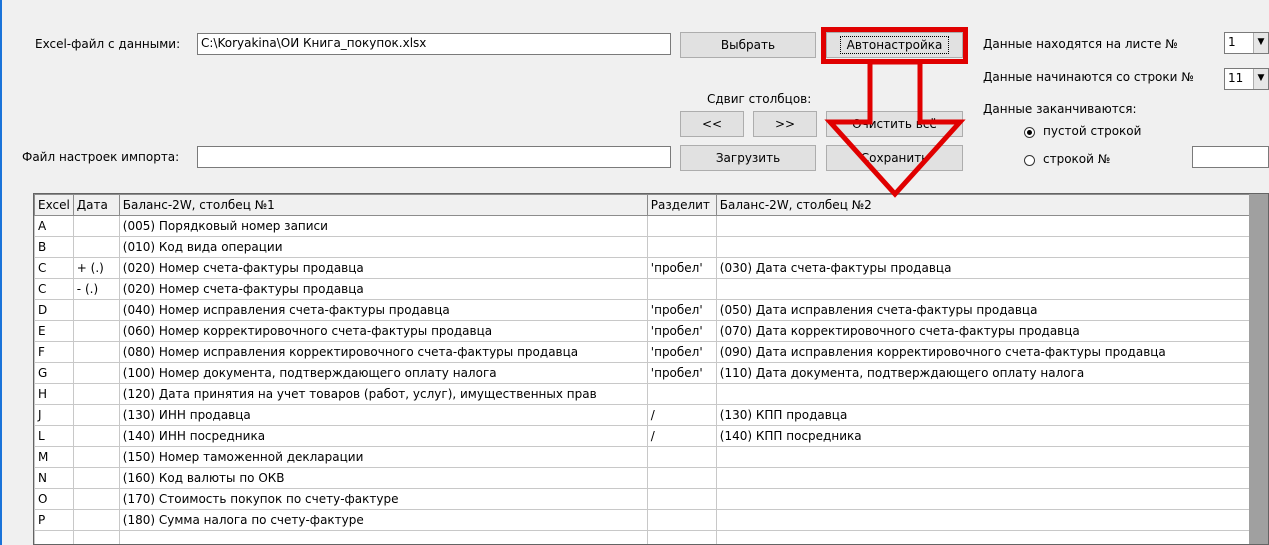 Image resolution: width=1269 pixels, height=545 pixels. What do you see at coordinates (54, 352) in the screenshot?
I see `cell-excel: F` at bounding box center [54, 352].